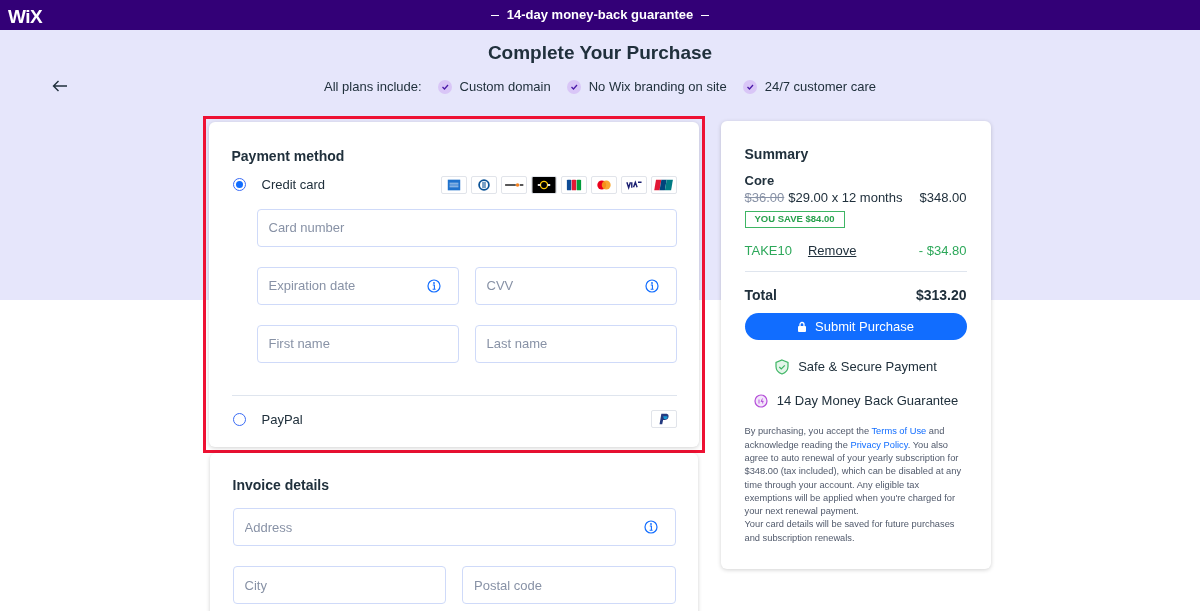  What do you see at coordinates (863, 250) in the screenshot?
I see `remove-link: Remove` at bounding box center [863, 250].